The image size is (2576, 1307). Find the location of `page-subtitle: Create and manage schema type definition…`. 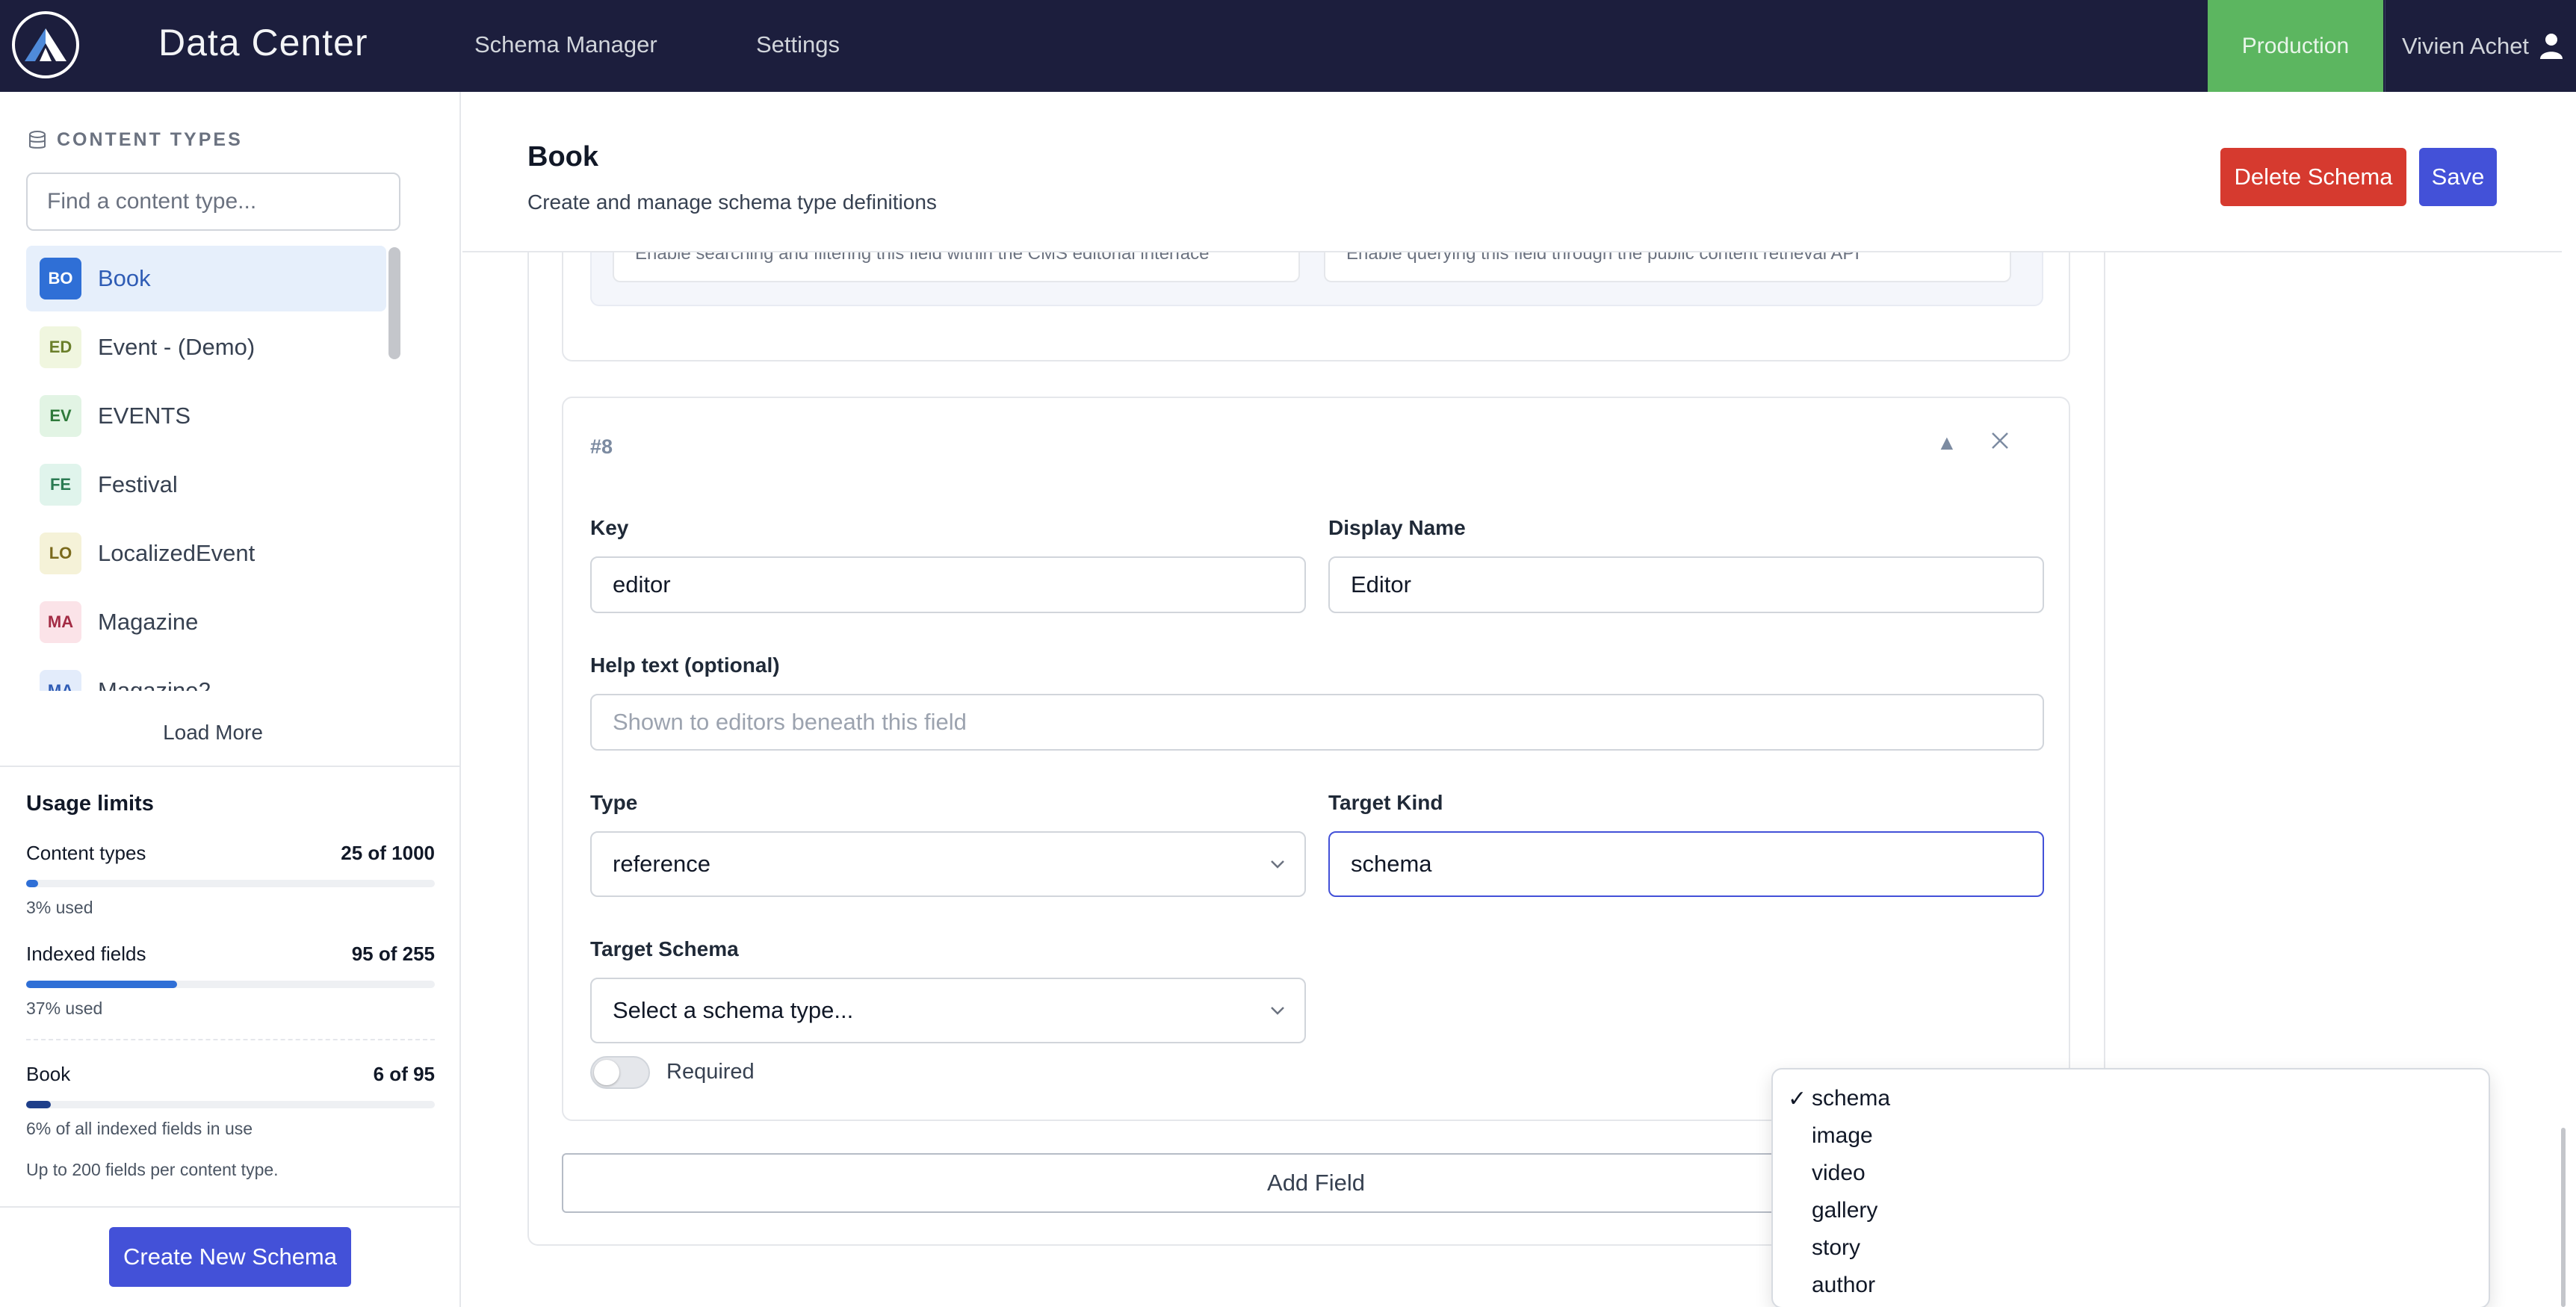

page-subtitle: Create and manage schema type definition… is located at coordinates (732, 202).